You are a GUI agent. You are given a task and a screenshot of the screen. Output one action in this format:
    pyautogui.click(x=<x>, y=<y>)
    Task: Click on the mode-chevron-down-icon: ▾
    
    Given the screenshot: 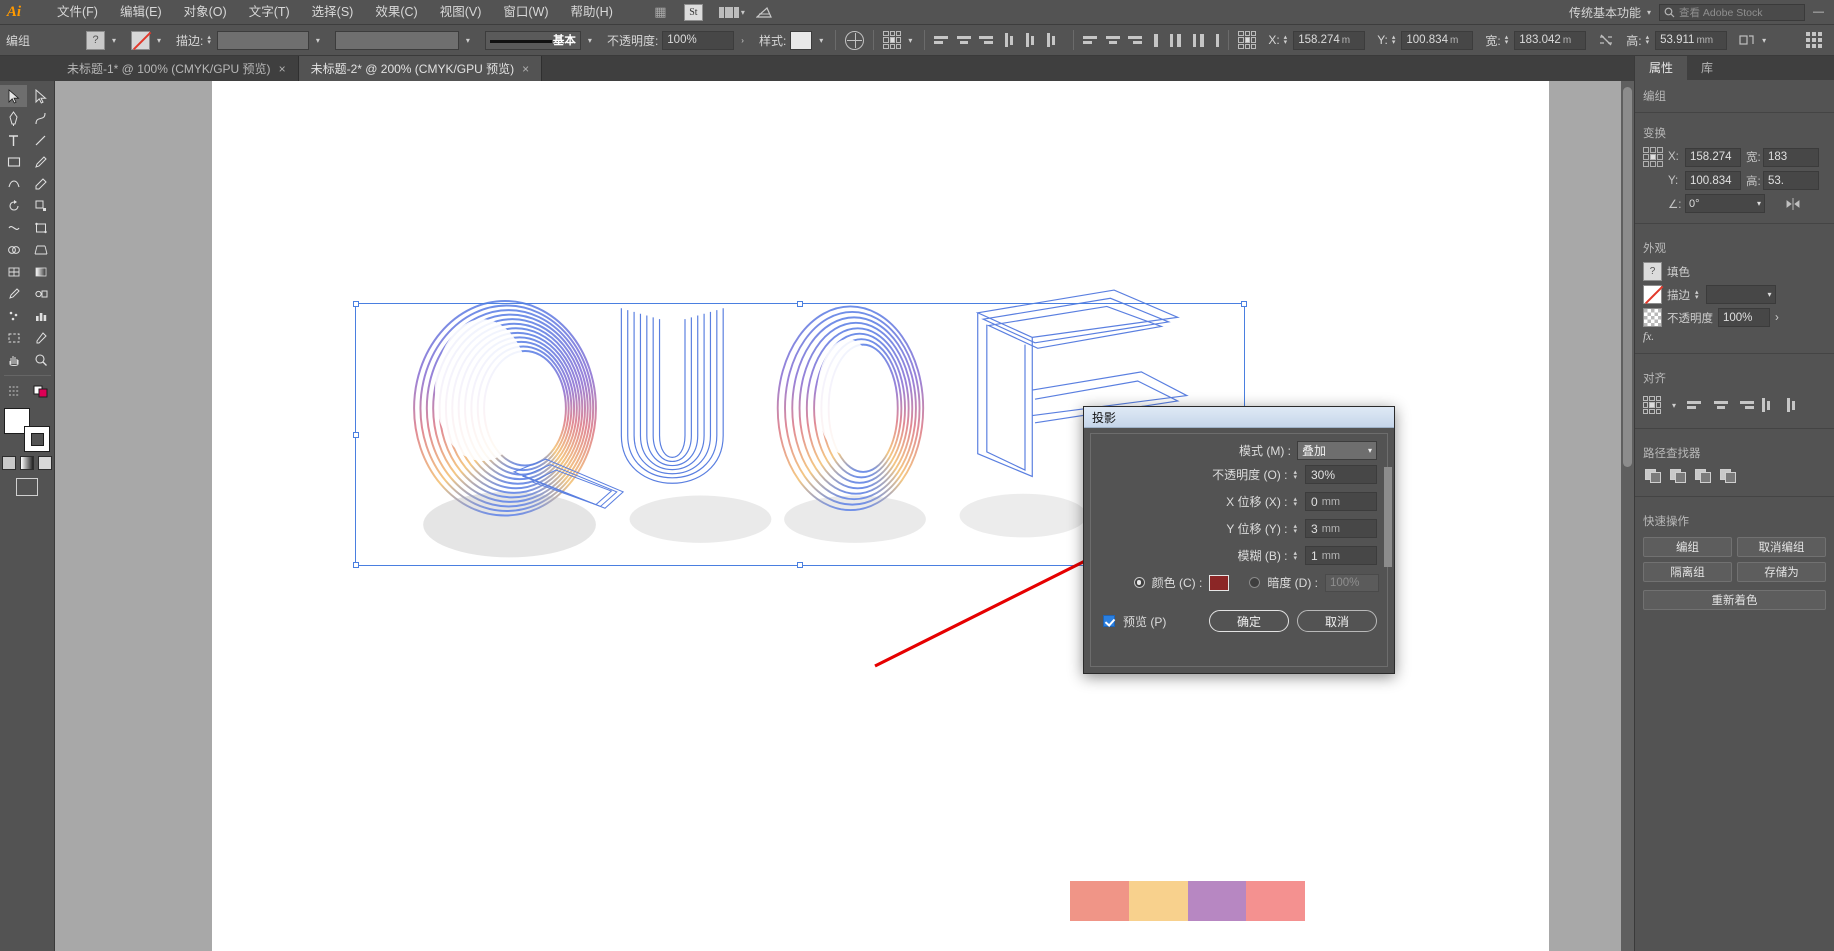 What is the action you would take?
    pyautogui.click(x=1370, y=450)
    